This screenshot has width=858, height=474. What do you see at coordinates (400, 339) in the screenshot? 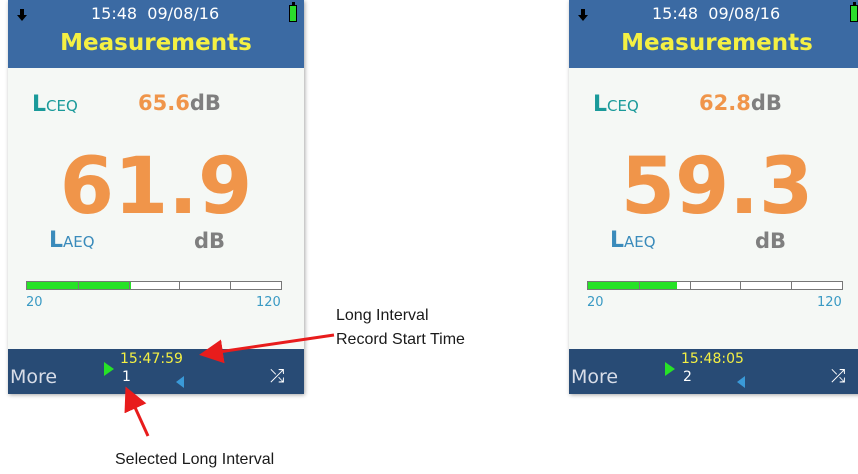
I see `annotation-line: Record Start Time` at bounding box center [400, 339].